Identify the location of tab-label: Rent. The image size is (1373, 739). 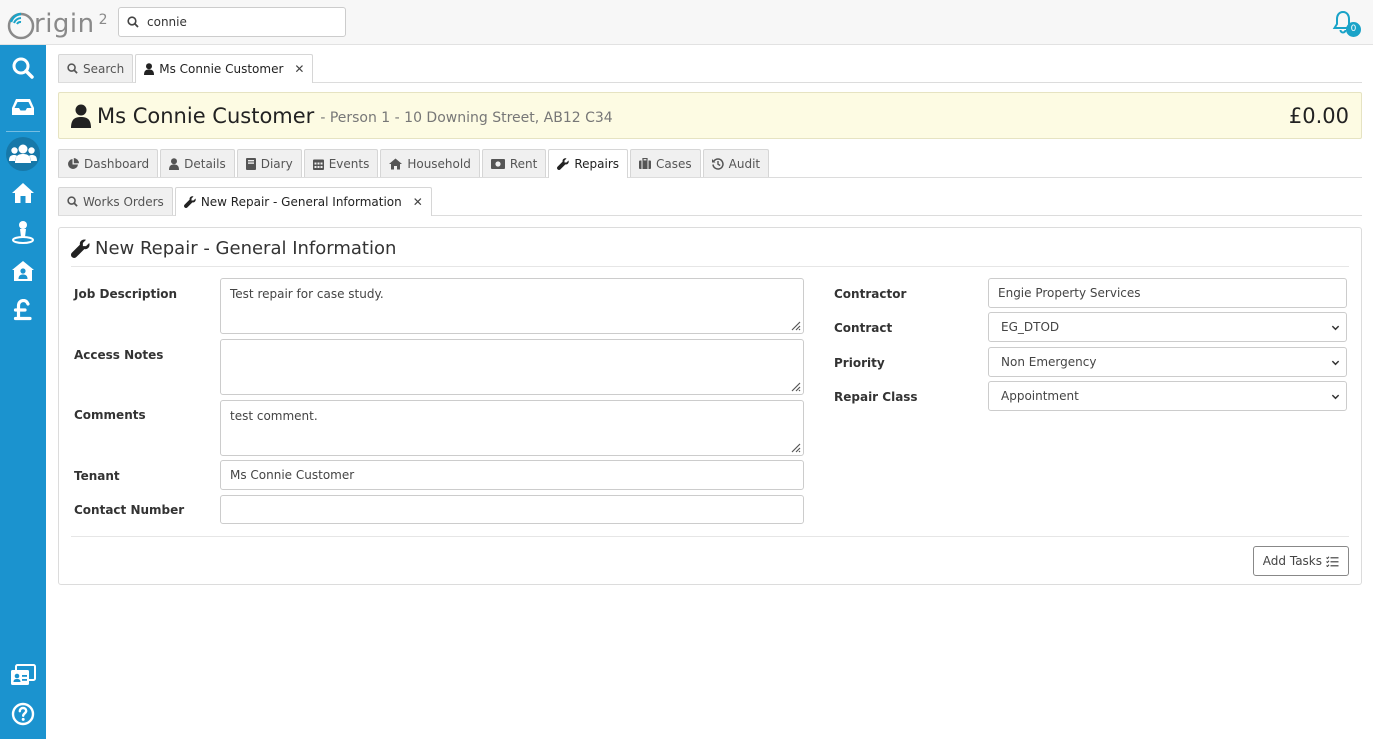
(523, 163).